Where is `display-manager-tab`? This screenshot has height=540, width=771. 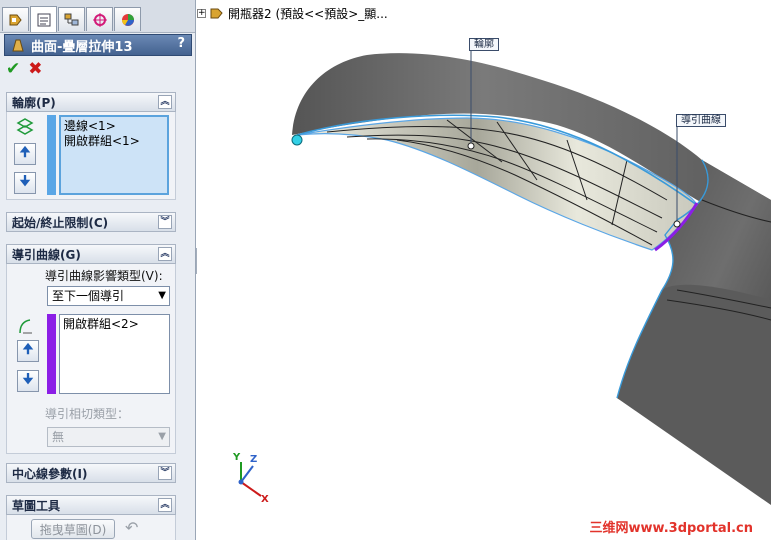
display-manager-tab is located at coordinates (127, 19).